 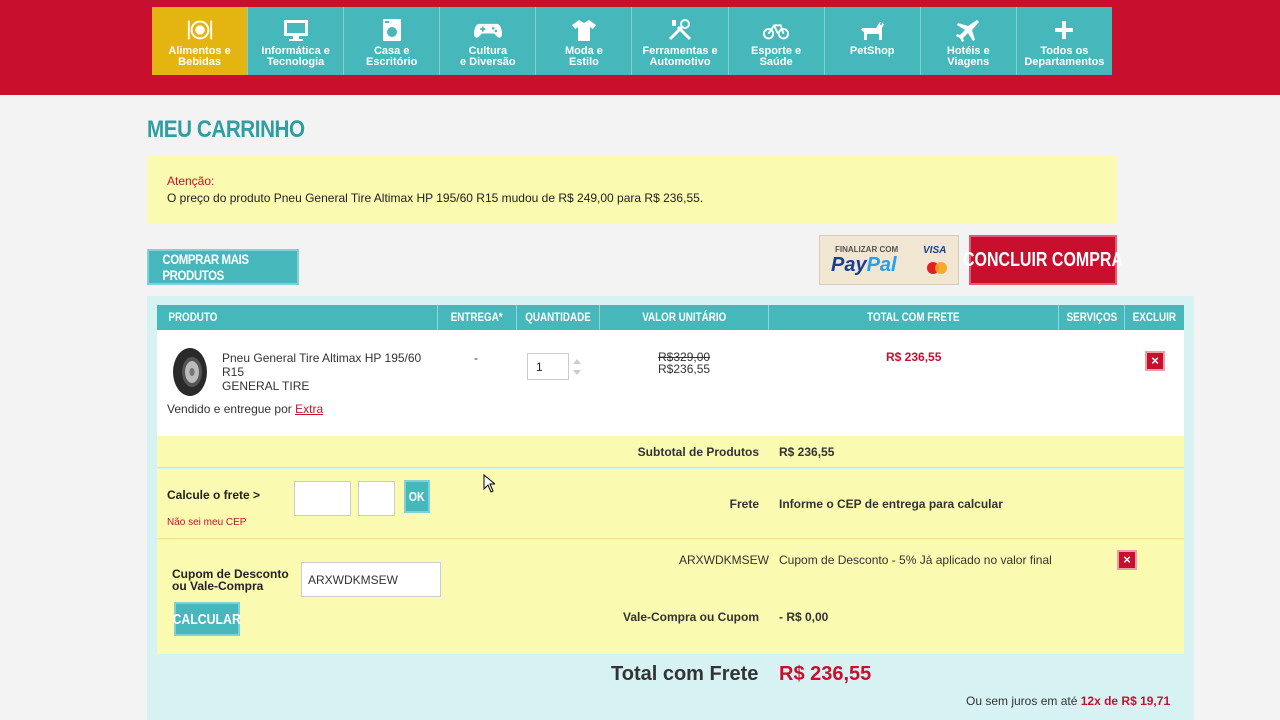 What do you see at coordinates (309, 409) in the screenshot?
I see `seller-link: Extra` at bounding box center [309, 409].